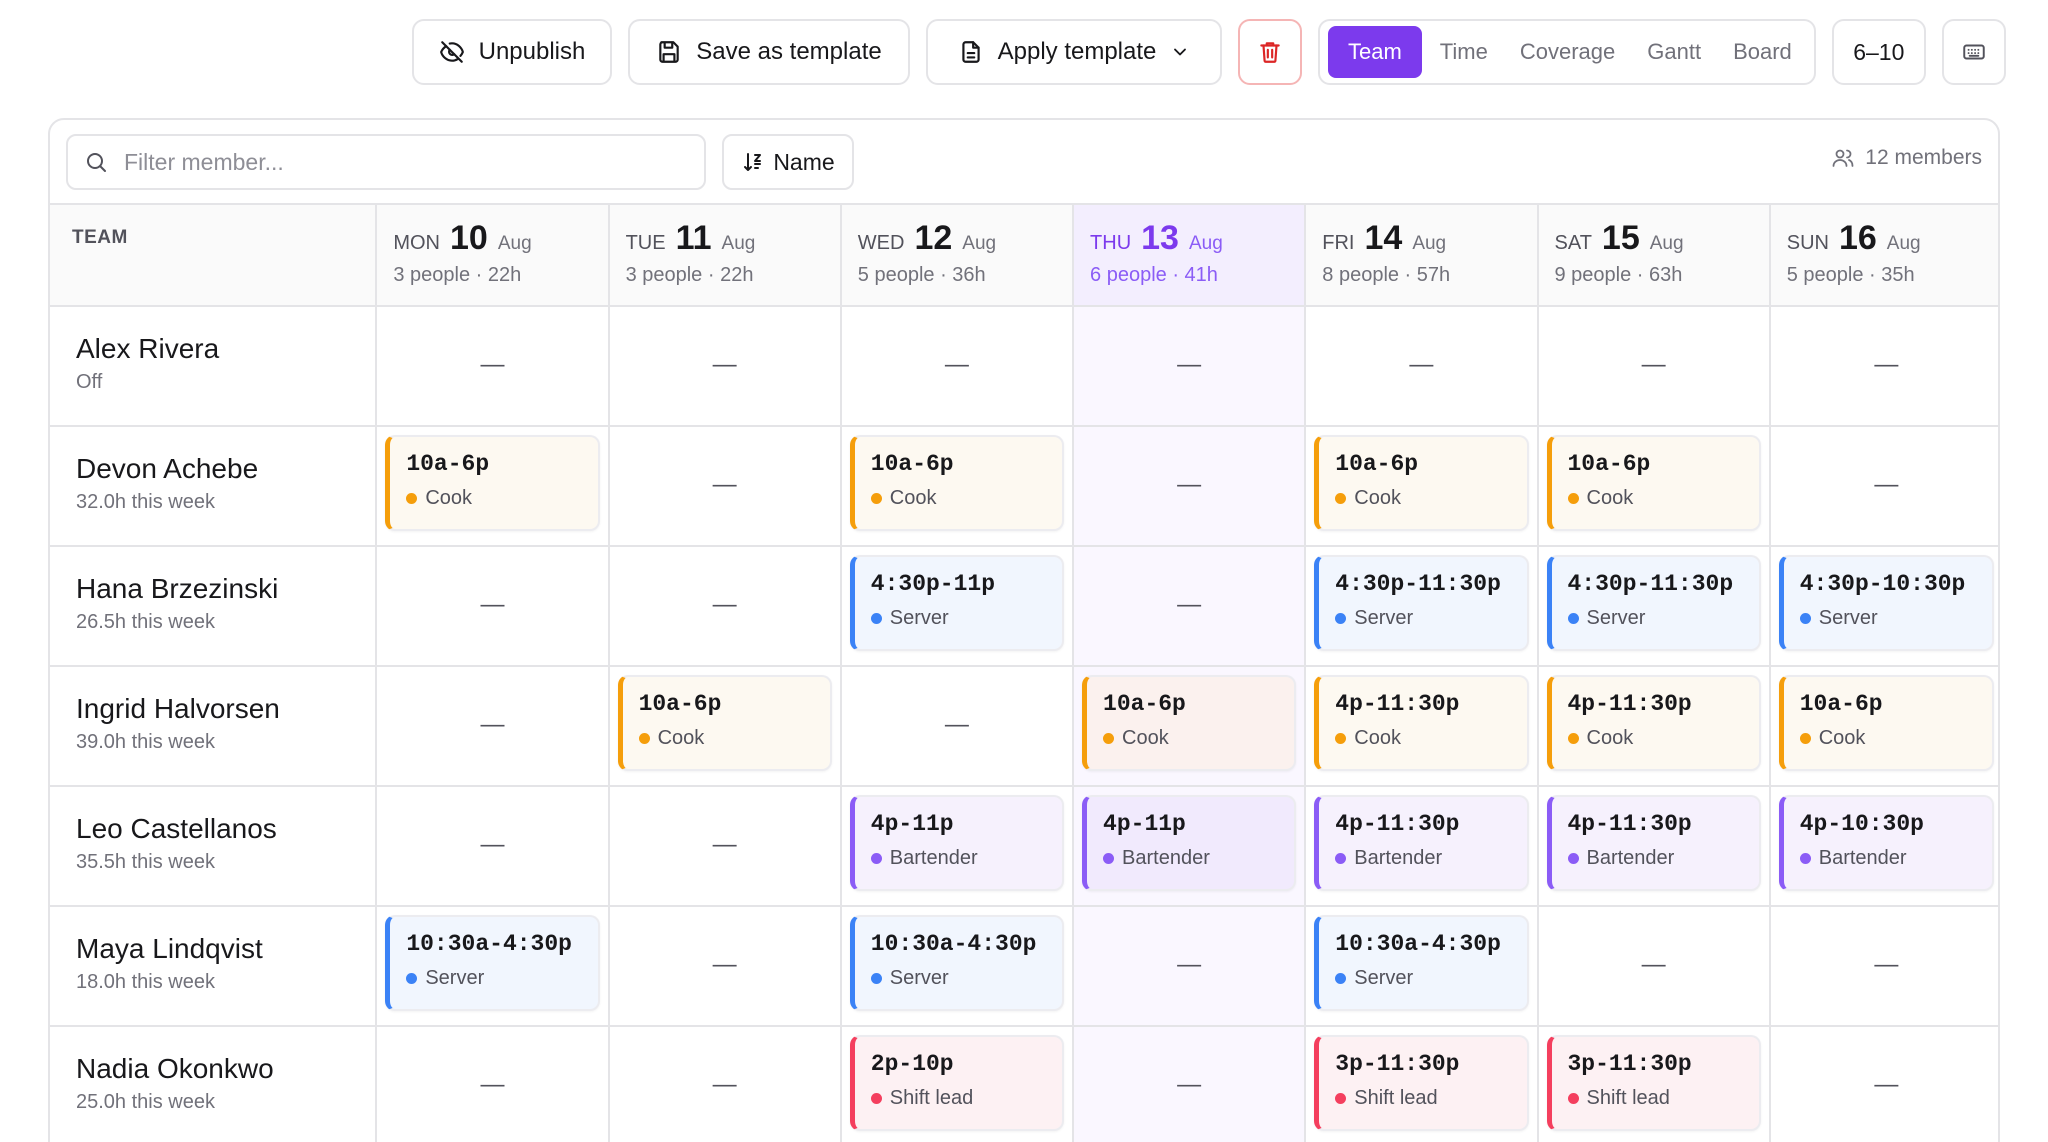  Describe the element at coordinates (1973, 52) in the screenshot. I see `keyboard-shortcuts-button` at that location.